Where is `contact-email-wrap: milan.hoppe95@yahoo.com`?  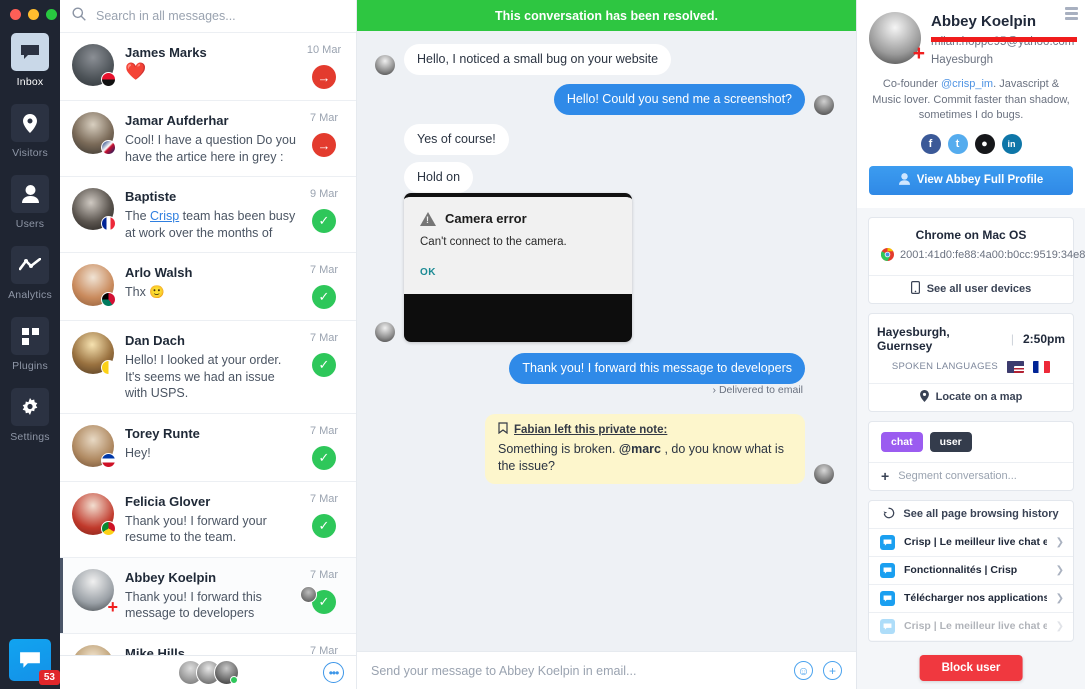
contact-email-wrap: milan.hoppe95@yahoo.com is located at coordinates (1004, 41).